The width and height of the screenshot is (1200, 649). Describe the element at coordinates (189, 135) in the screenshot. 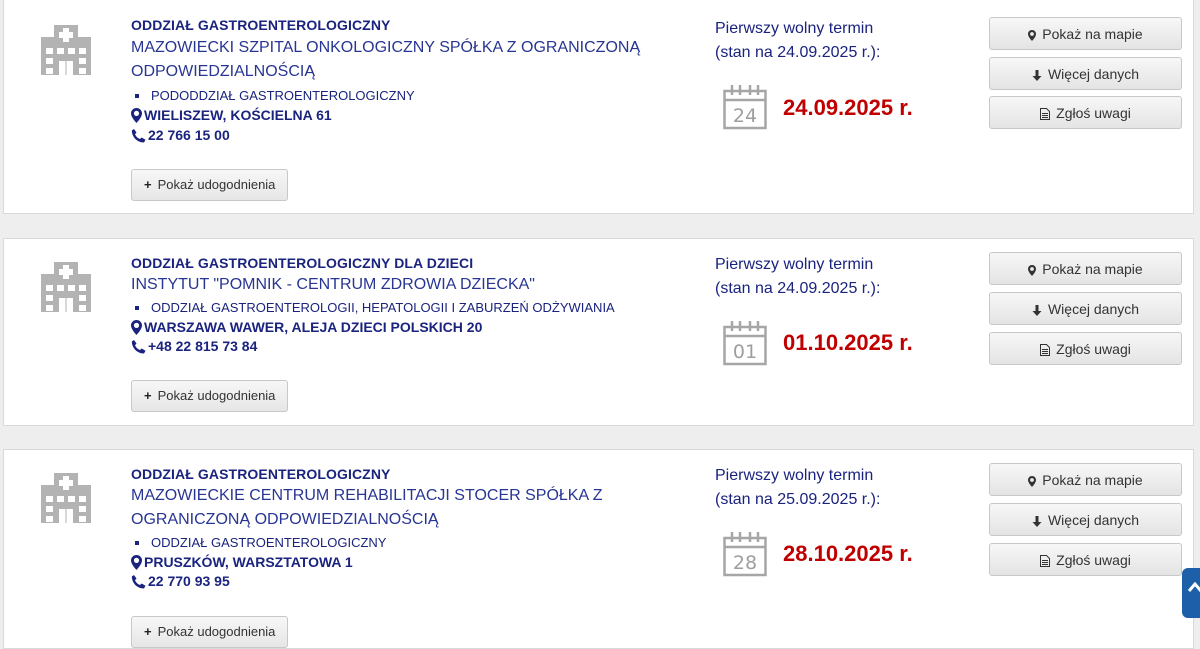

I see `phone-number: 22 766 15 00` at that location.